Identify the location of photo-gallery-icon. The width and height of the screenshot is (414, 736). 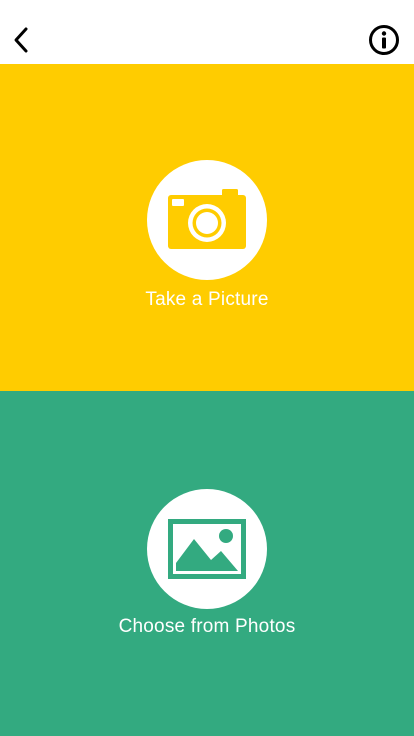
(207, 549).